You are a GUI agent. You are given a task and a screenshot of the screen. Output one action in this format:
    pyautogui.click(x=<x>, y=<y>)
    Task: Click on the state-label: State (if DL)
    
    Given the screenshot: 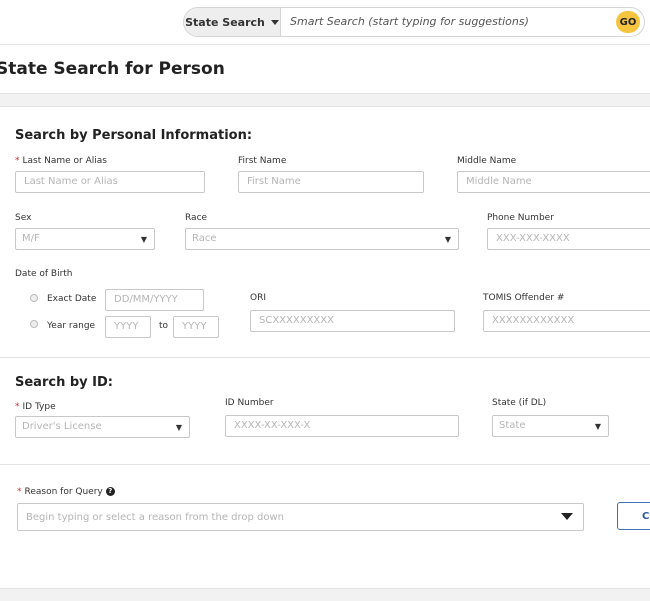 What is the action you would take?
    pyautogui.click(x=519, y=403)
    